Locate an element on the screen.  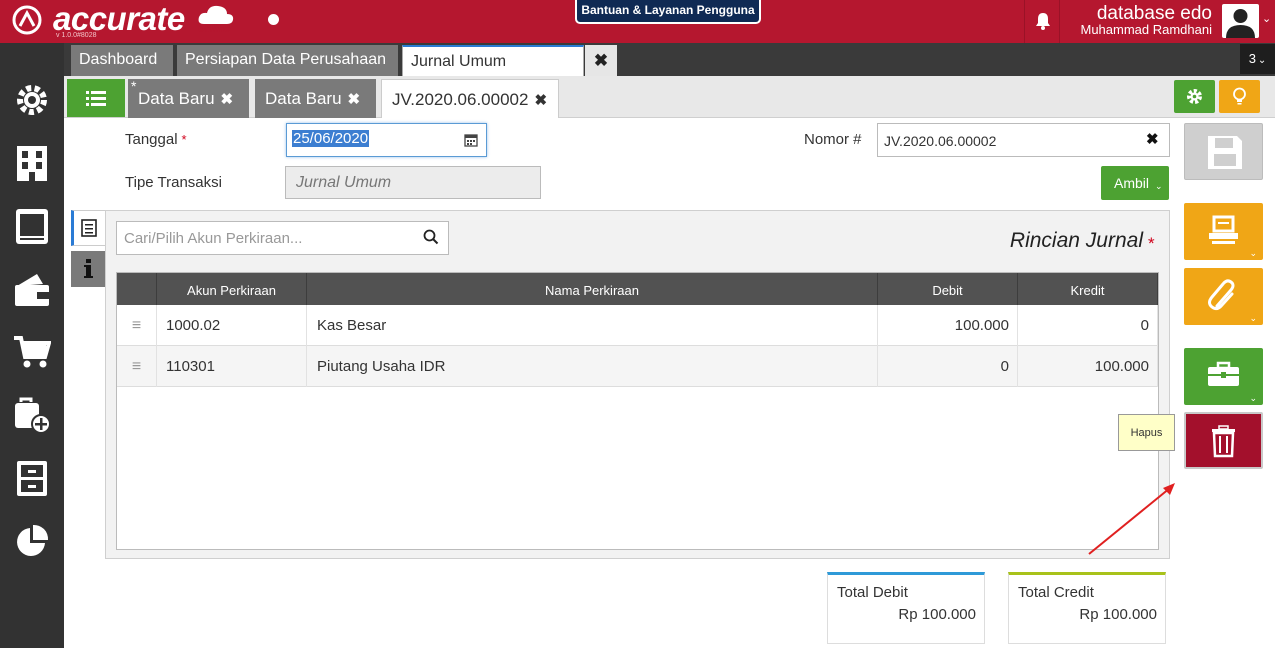
total-debit-value: Rp 100.000 is located at coordinates (937, 614).